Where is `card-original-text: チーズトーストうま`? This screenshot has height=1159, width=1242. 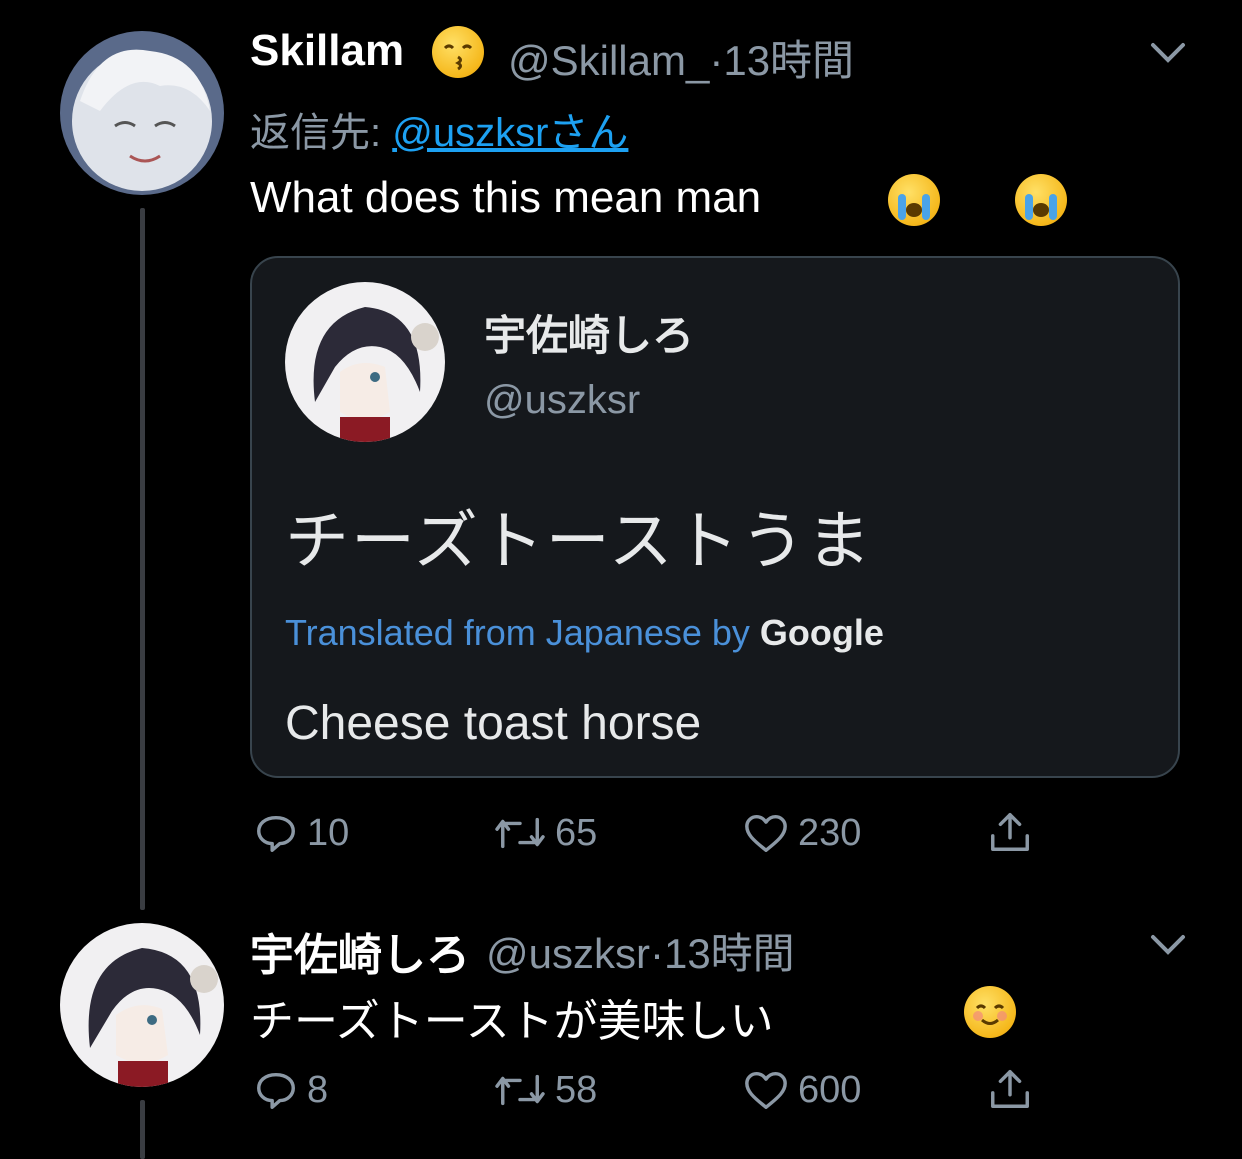 card-original-text: チーズトーストうま is located at coordinates (579, 541).